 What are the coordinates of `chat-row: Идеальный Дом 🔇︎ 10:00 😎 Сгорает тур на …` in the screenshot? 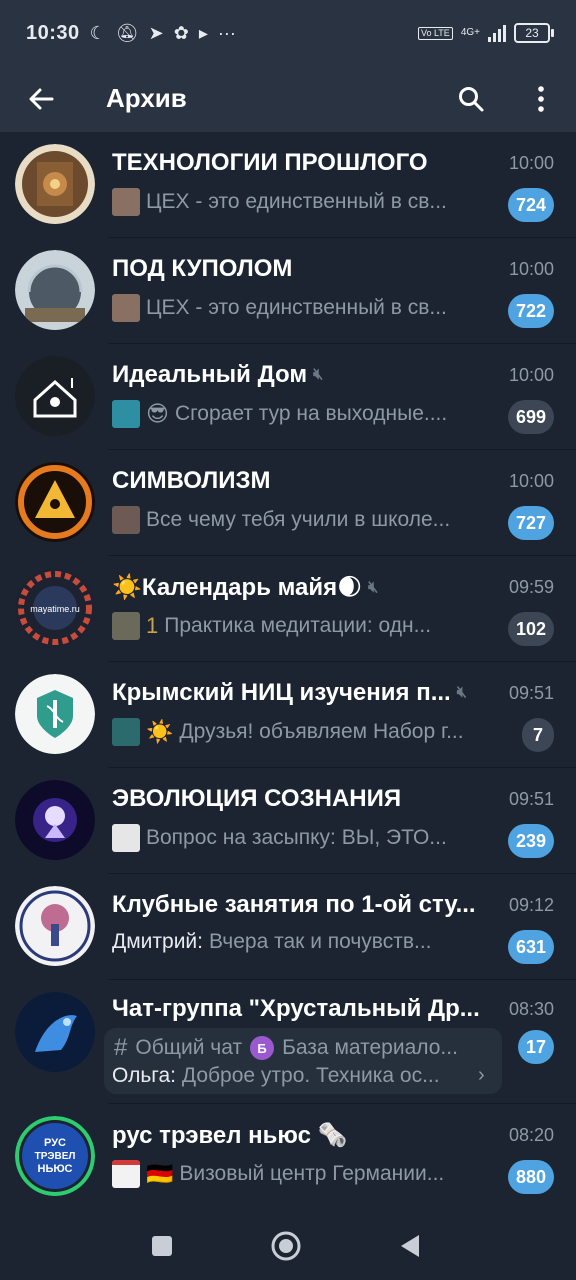 It's located at (288, 397).